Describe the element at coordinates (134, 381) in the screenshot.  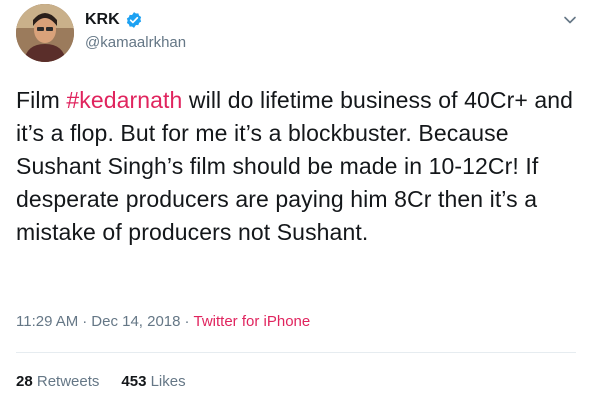
I see `likes-count: 453` at that location.